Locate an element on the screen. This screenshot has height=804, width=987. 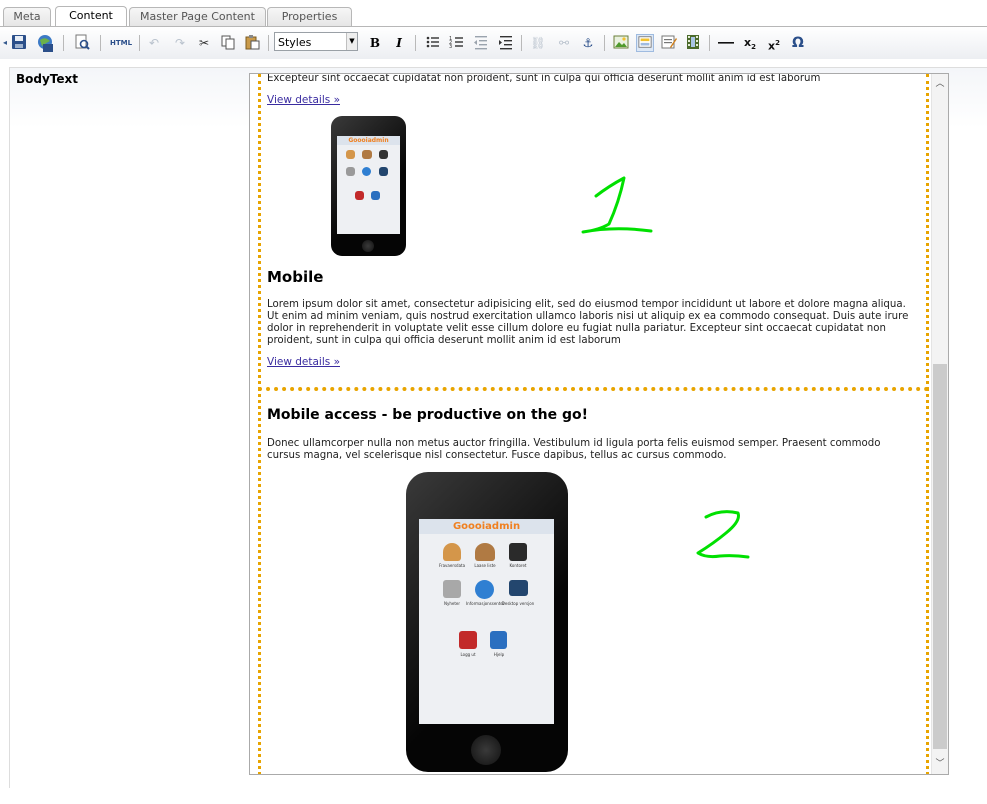
collapse-toolbar-icon: ◂ is located at coordinates (5, 43).